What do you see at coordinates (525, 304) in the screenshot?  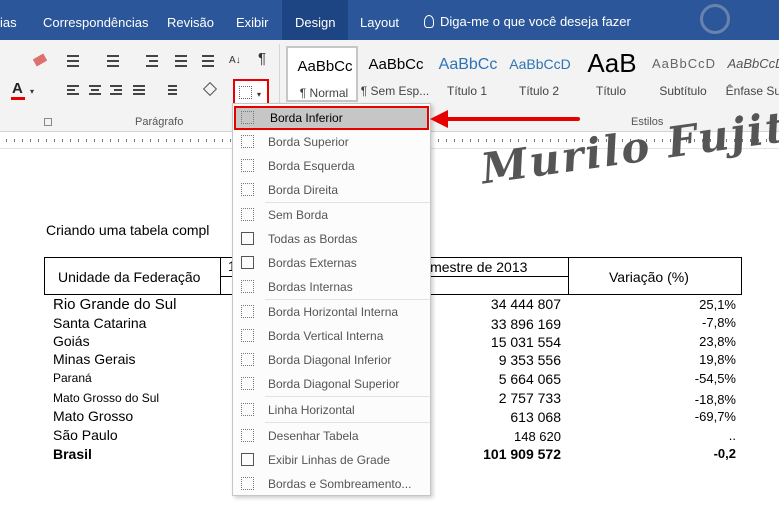 I see `table-row-value: 34 444 807` at bounding box center [525, 304].